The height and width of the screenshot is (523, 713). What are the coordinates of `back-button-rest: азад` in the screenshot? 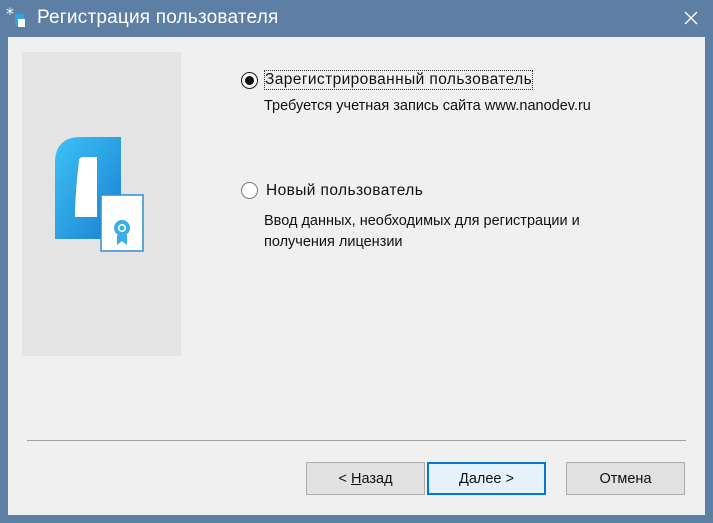 It's located at (377, 478).